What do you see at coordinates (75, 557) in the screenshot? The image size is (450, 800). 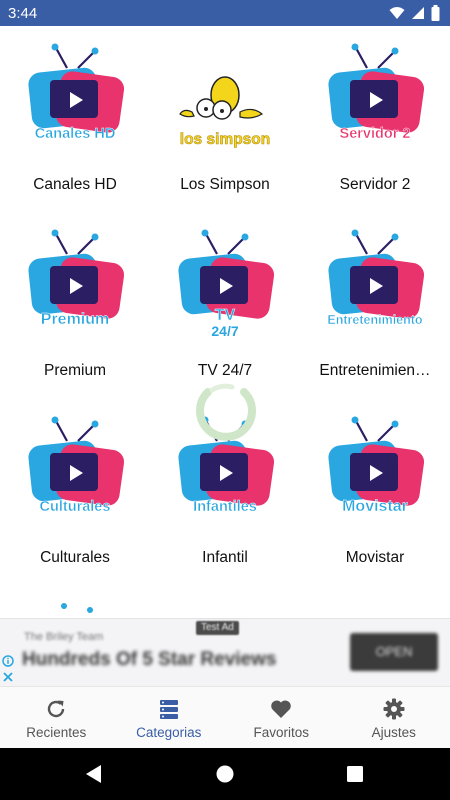 I see `category-label: Culturales` at bounding box center [75, 557].